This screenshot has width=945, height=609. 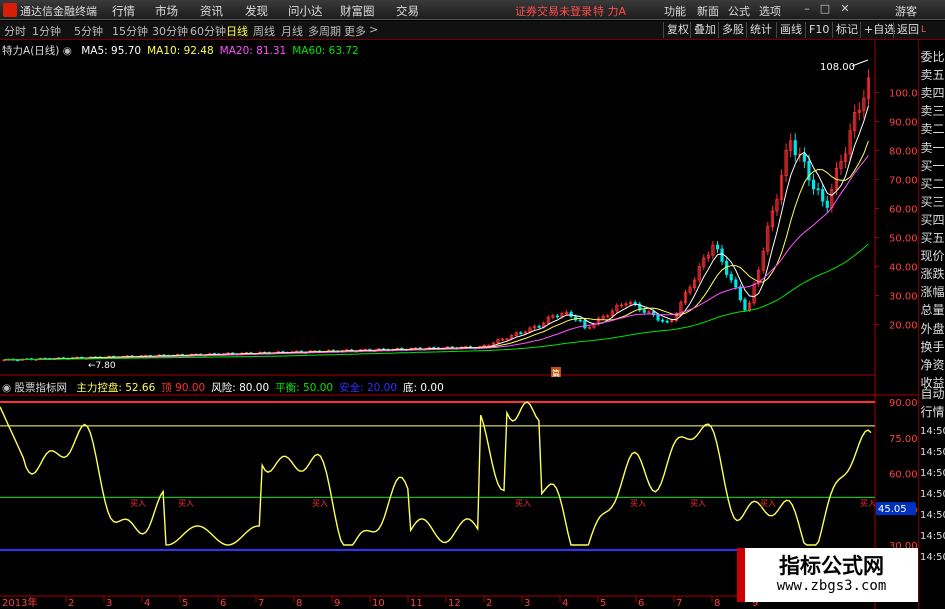 What do you see at coordinates (903, 181) in the screenshot?
I see `y-tick-label: 70.00` at bounding box center [903, 181].